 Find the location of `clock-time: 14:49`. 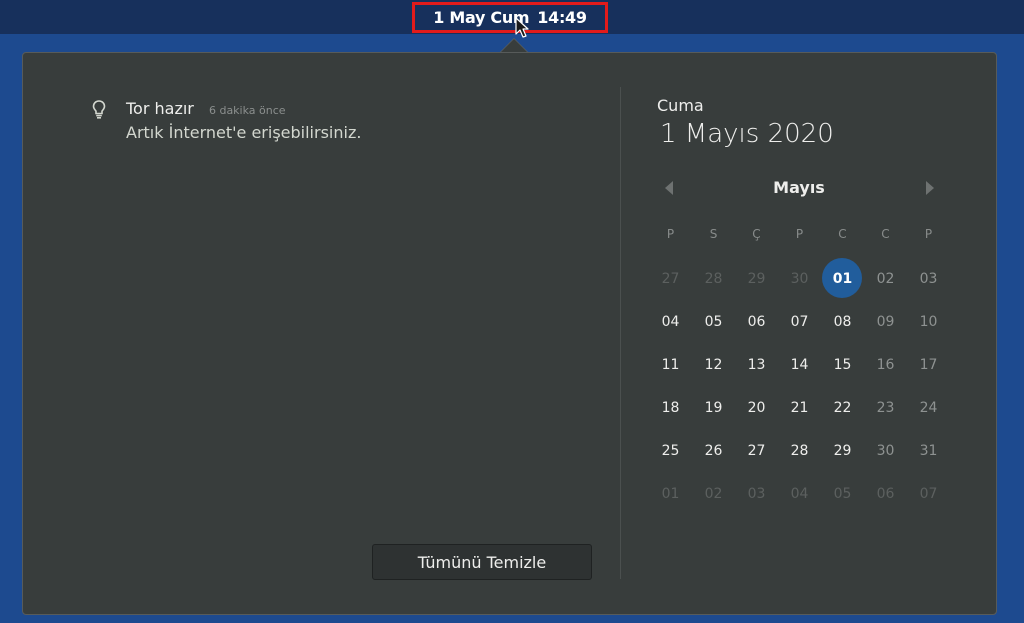

clock-time: 14:49 is located at coordinates (562, 17).